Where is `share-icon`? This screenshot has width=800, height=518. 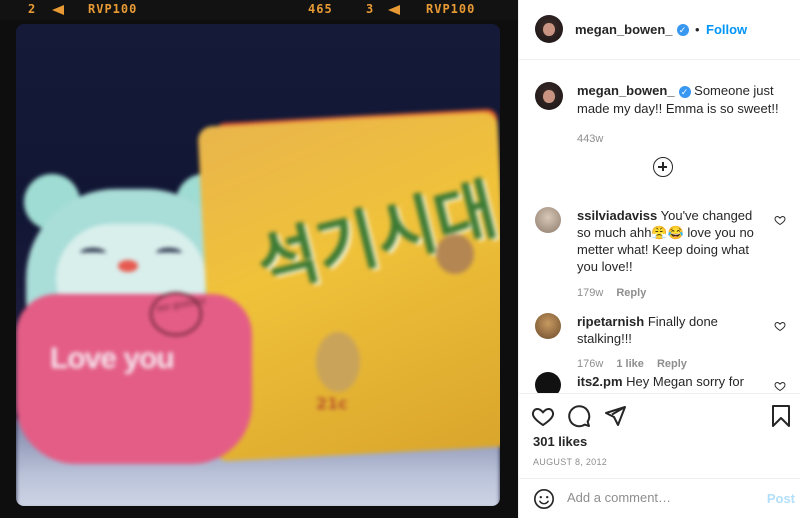 share-icon is located at coordinates (615, 416).